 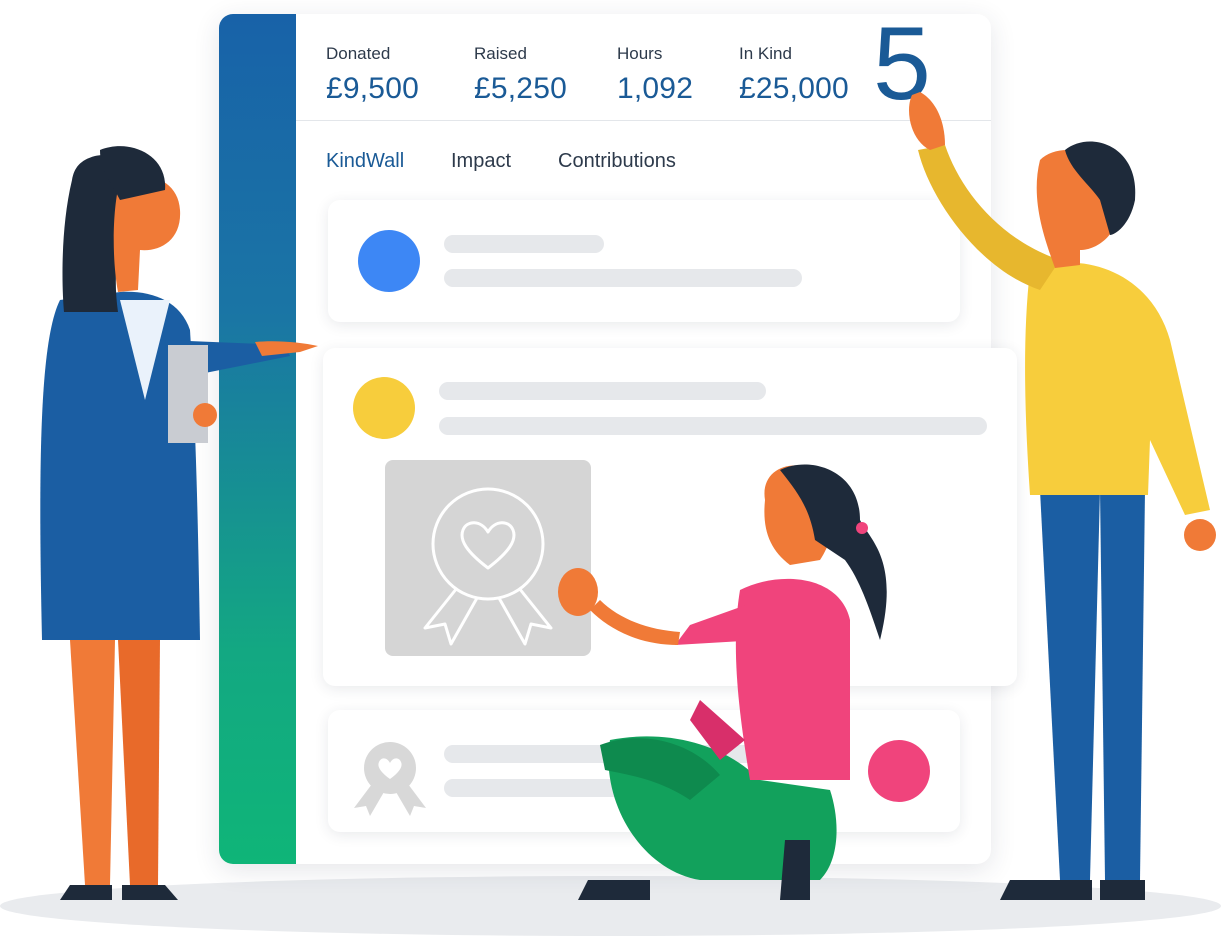 I want to click on girl-kneeling-figure, so click(x=722, y=682).